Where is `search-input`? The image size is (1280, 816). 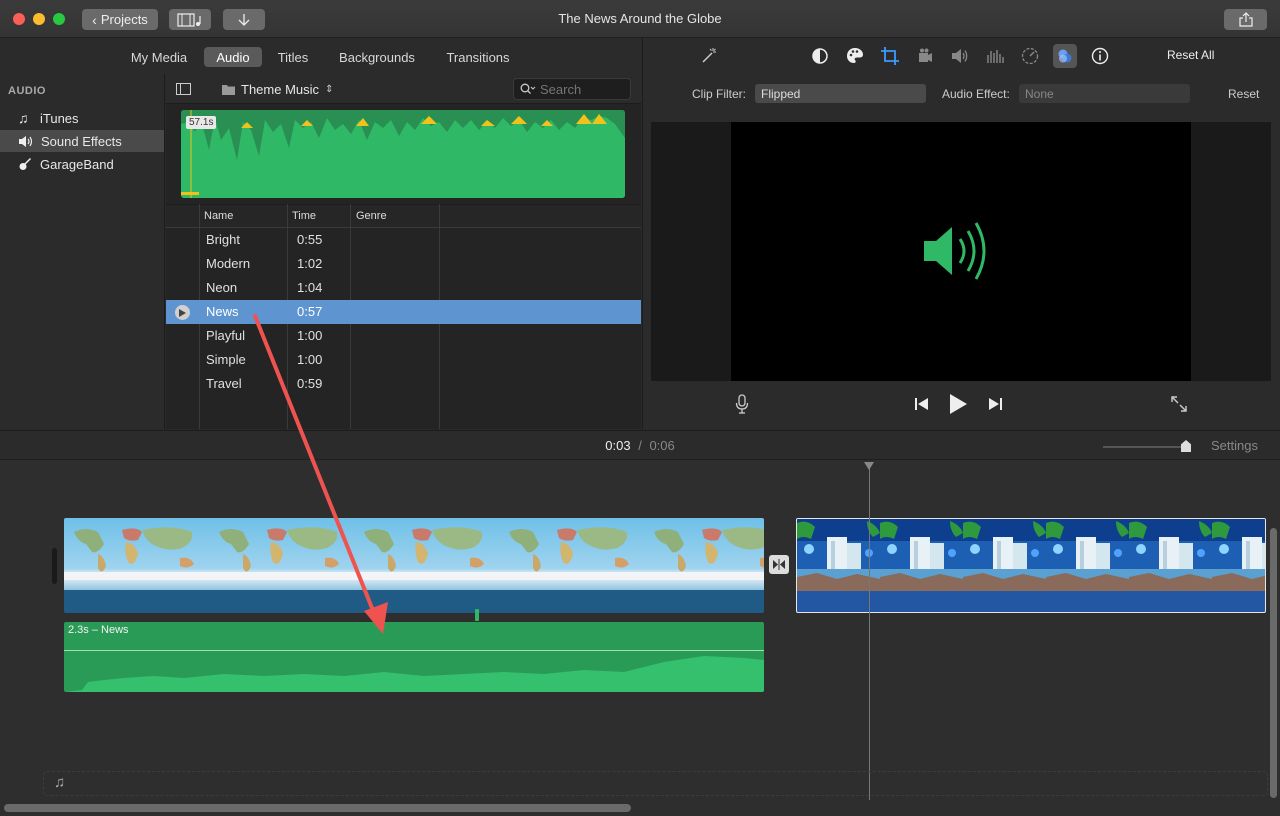
search-input is located at coordinates (583, 89).